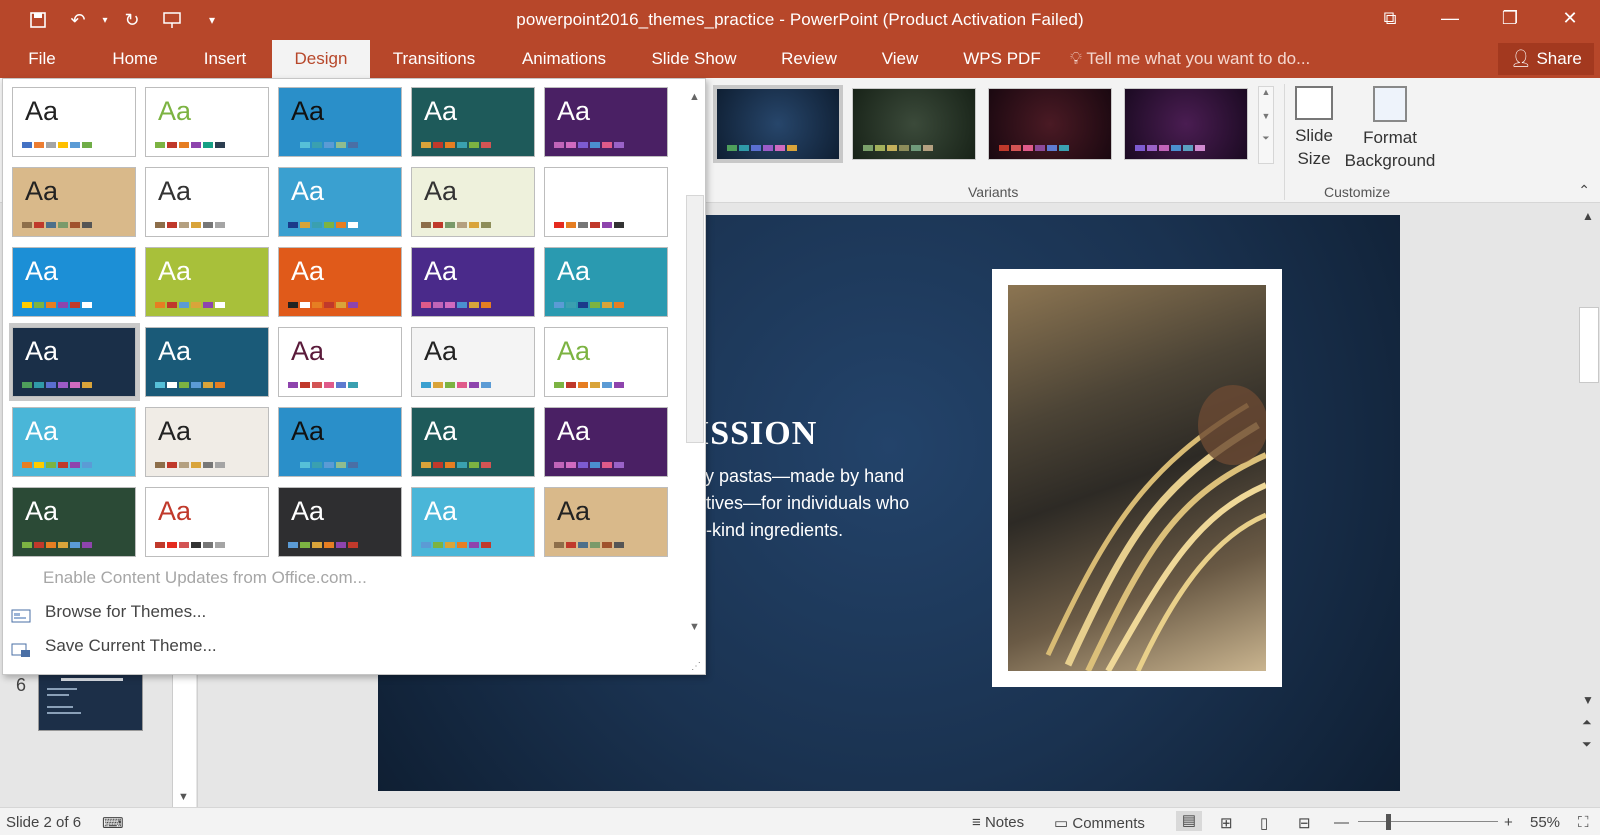  Describe the element at coordinates (1341, 822) in the screenshot. I see `zoom-out-icon: —` at that location.